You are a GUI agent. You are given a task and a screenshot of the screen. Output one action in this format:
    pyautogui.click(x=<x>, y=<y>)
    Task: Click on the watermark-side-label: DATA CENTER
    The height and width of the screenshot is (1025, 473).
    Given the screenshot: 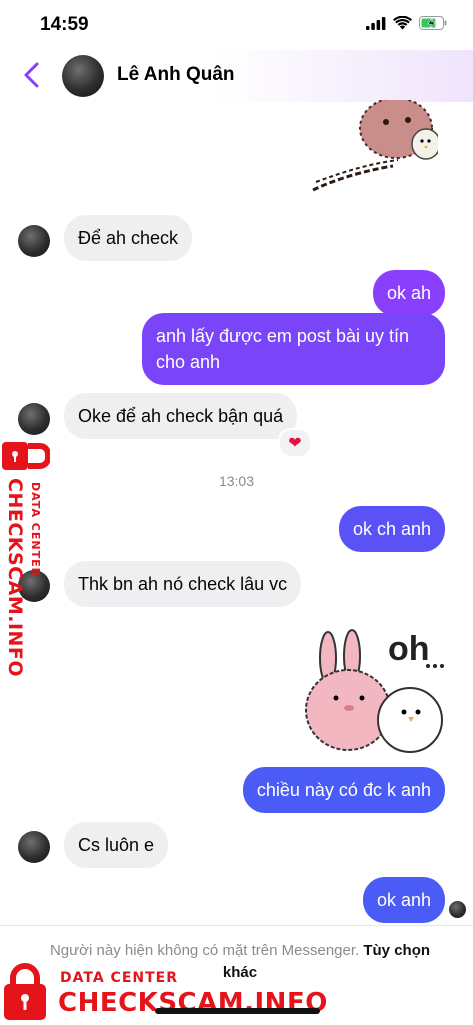 What is the action you would take?
    pyautogui.click(x=35, y=530)
    